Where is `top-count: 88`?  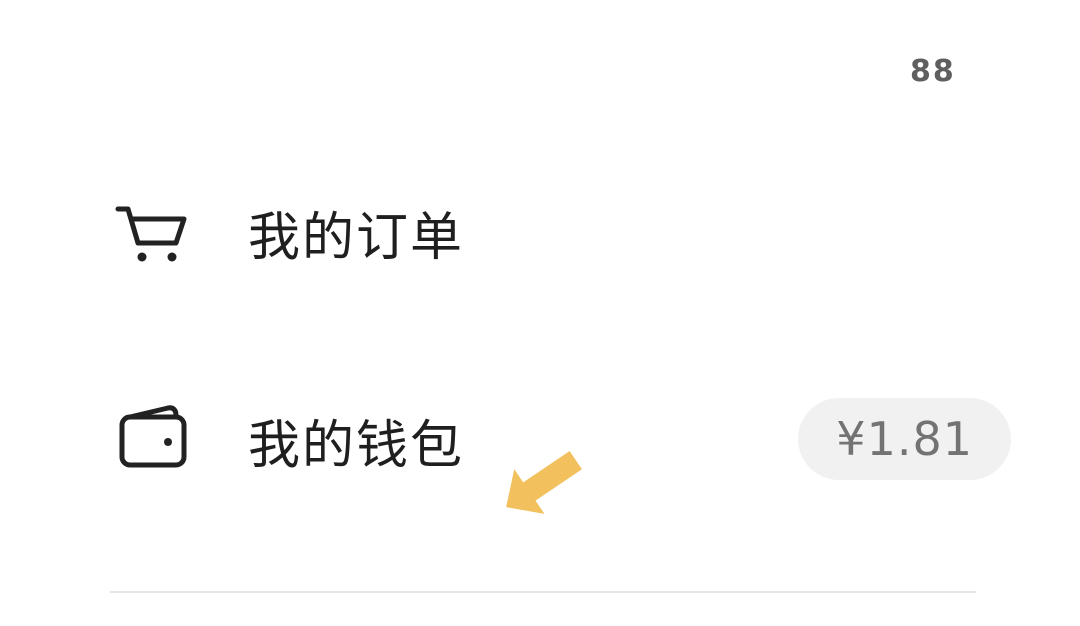 top-count: 88 is located at coordinates (933, 71).